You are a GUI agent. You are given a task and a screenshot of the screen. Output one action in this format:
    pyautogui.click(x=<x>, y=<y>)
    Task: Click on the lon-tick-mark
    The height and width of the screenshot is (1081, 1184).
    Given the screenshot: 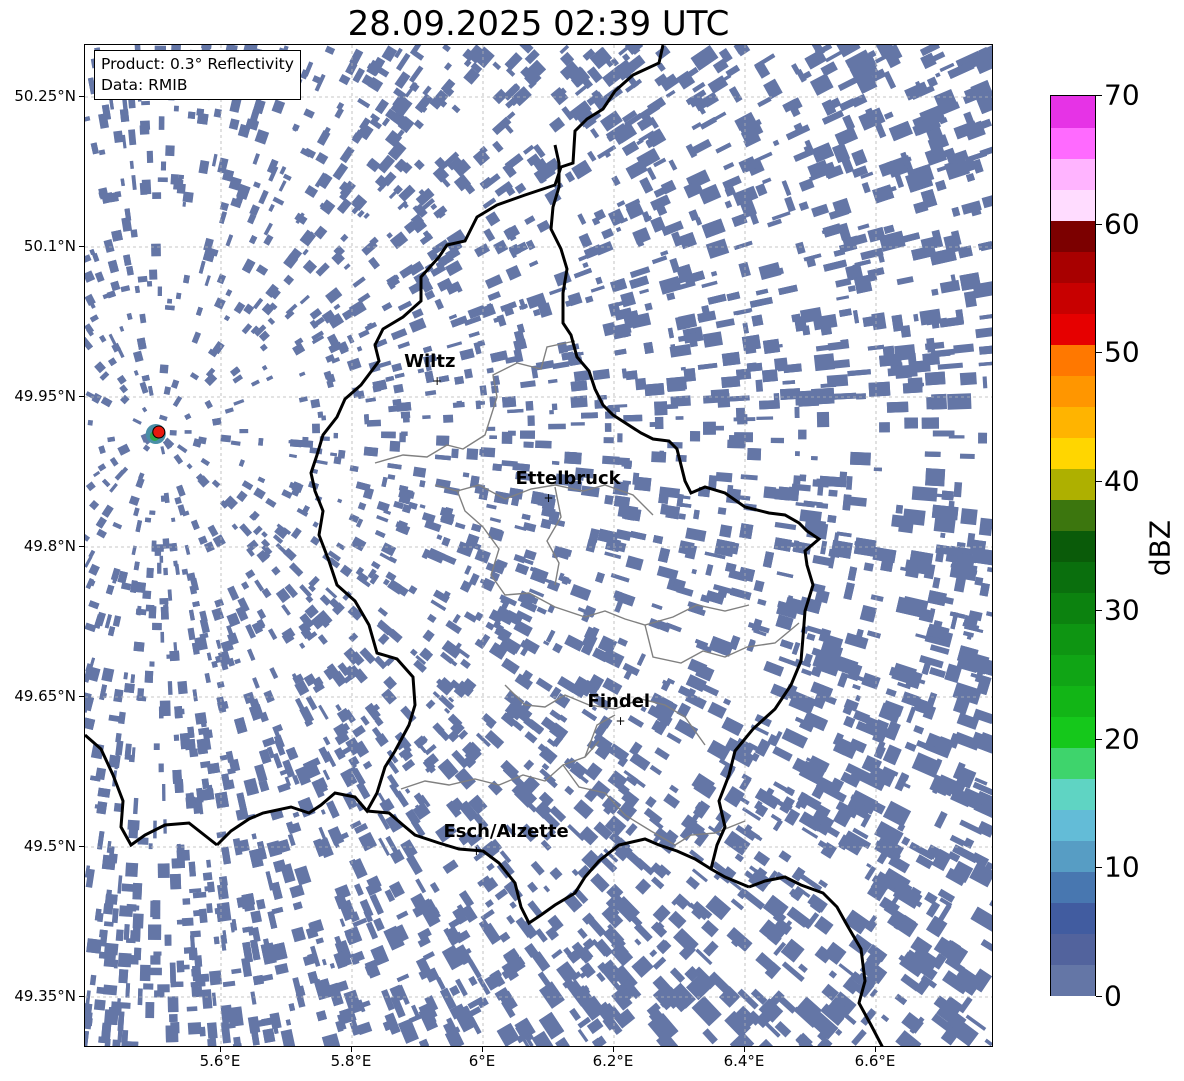 What is the action you would take?
    pyautogui.click(x=482, y=1049)
    